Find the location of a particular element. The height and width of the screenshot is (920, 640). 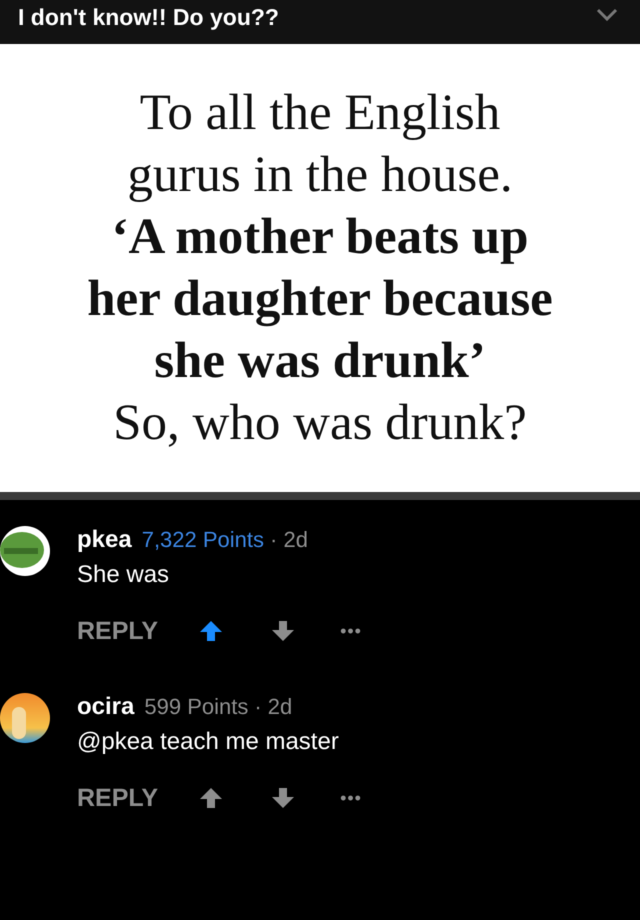

username: pkea is located at coordinates (104, 540).